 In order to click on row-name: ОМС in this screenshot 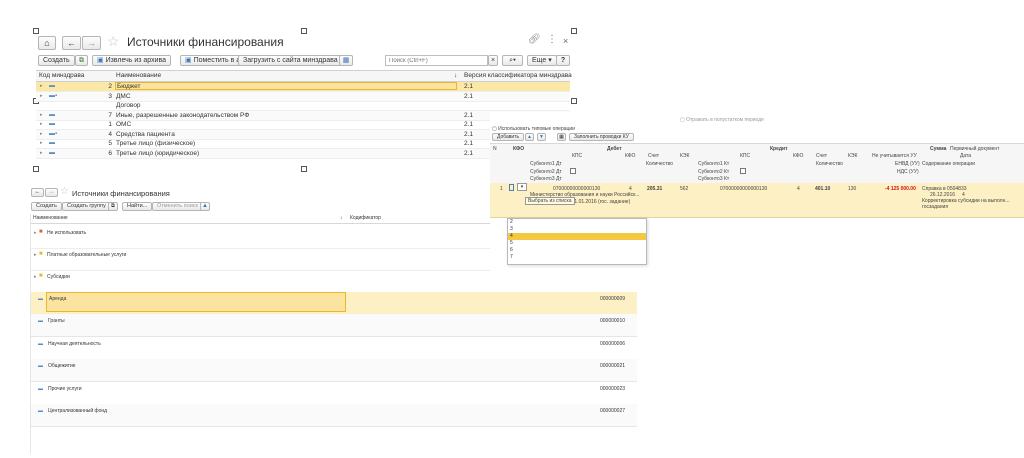, I will do `click(124, 124)`.